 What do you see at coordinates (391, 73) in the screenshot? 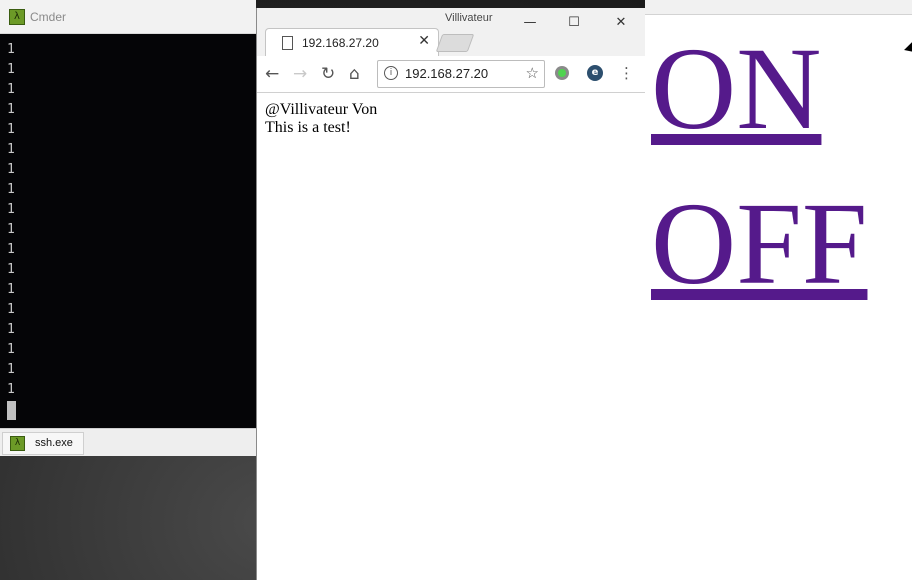
I see `info-icon: i` at bounding box center [391, 73].